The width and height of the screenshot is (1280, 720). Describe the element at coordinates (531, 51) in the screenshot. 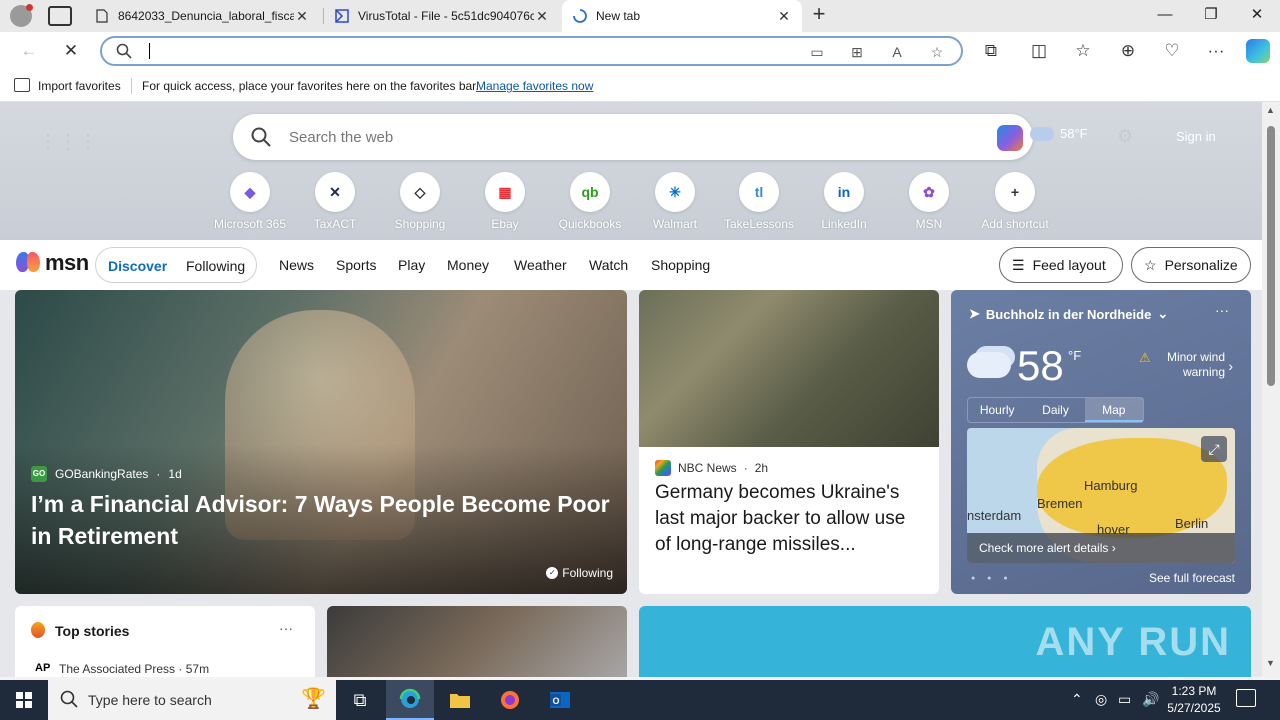

I see `address-bar: ▭ ⊞ A ☆` at that location.